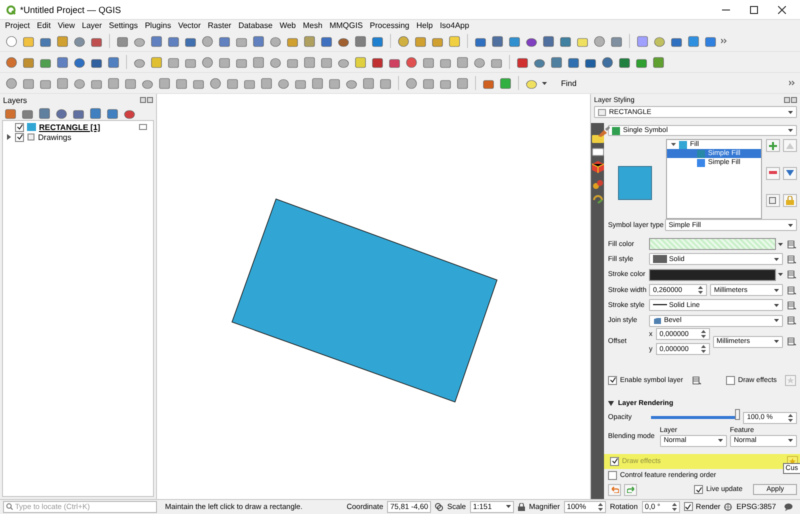  Describe the element at coordinates (630, 490) in the screenshot. I see `redo-button` at that location.